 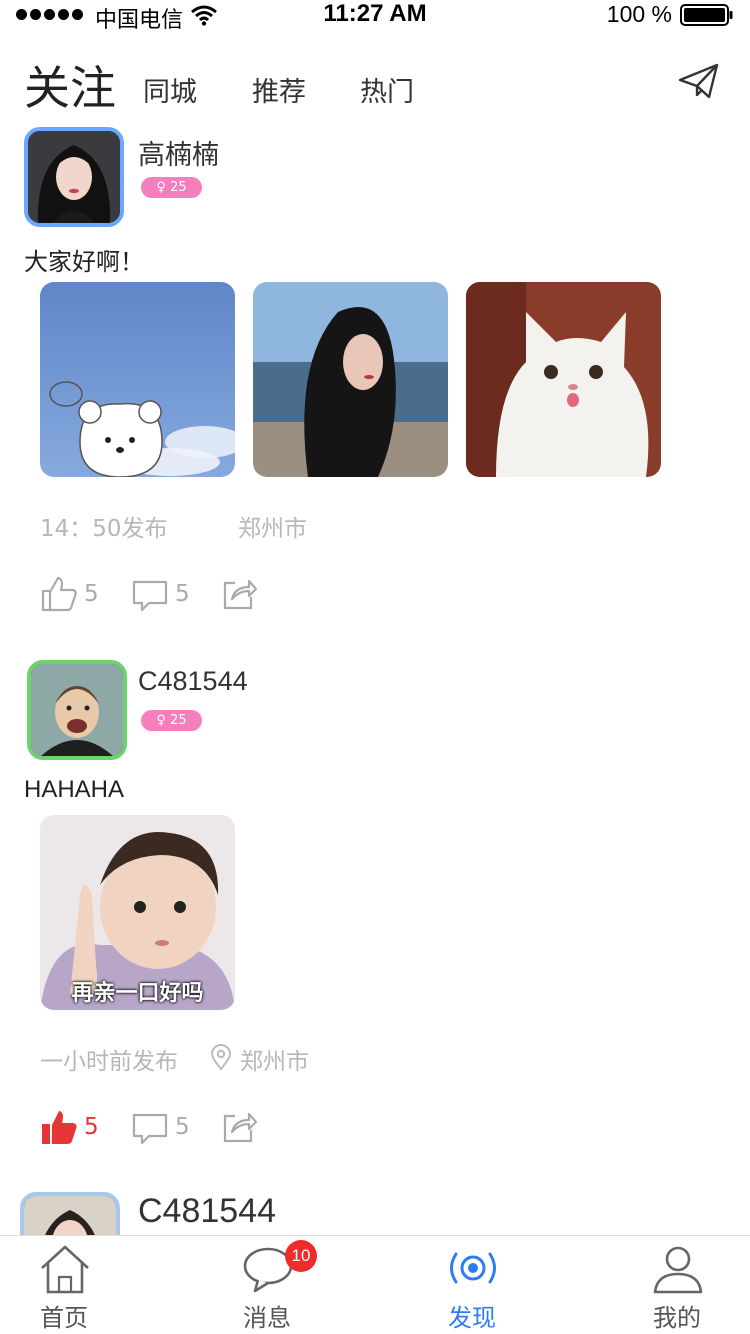 What do you see at coordinates (59, 1127) in the screenshot?
I see `thumbs-up-filled-icon` at bounding box center [59, 1127].